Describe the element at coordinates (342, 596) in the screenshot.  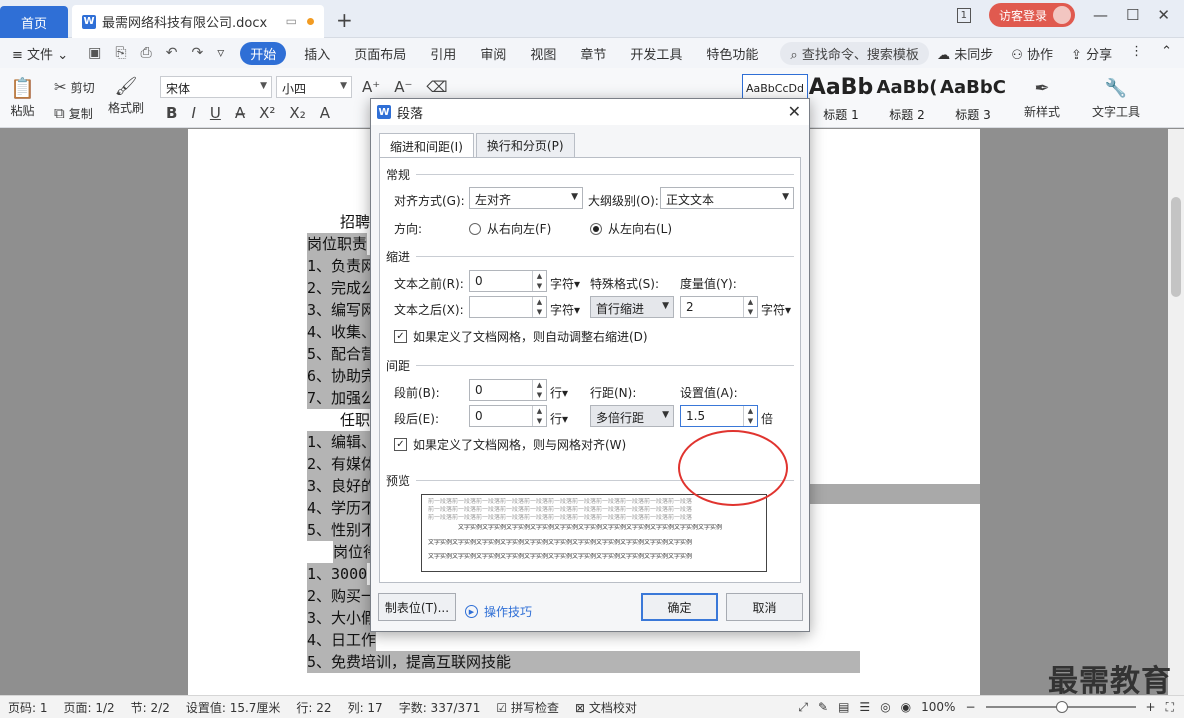
I see `document-line: 2、购买一` at that location.